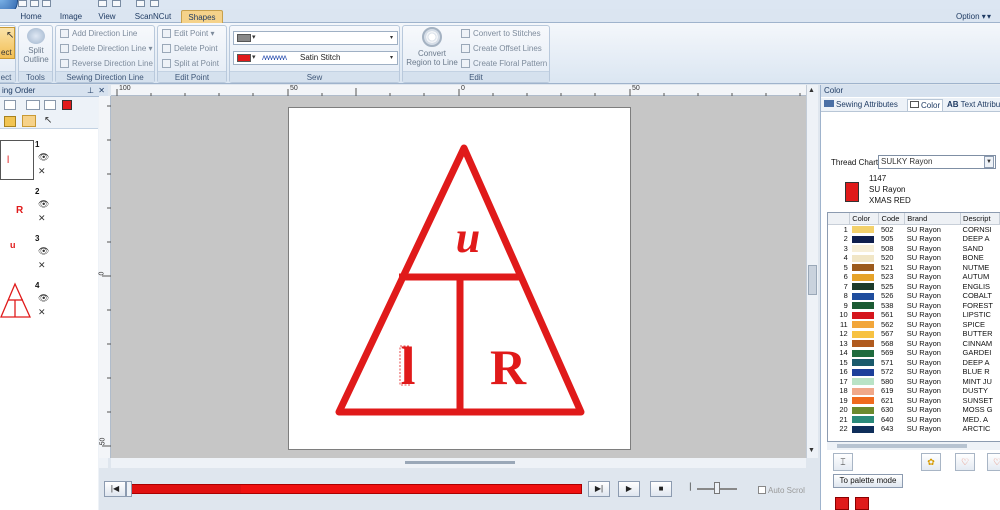 This screenshot has height=510, width=1000. What do you see at coordinates (914, 249) in the screenshot?
I see `table-row: 3 508 SU Rayon SAND` at bounding box center [914, 249].